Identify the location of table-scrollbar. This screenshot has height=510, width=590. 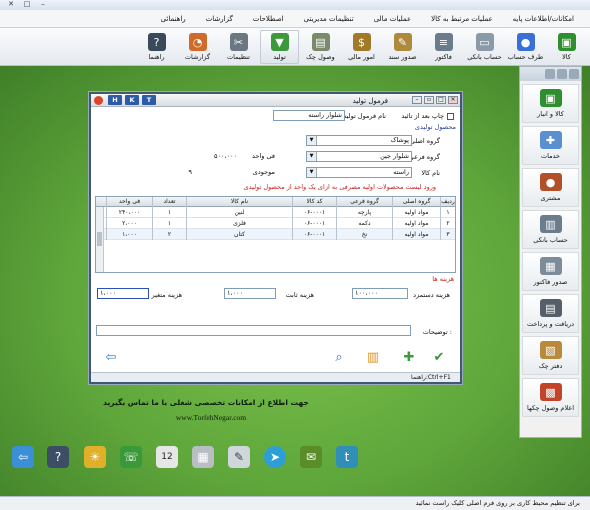
(100, 239).